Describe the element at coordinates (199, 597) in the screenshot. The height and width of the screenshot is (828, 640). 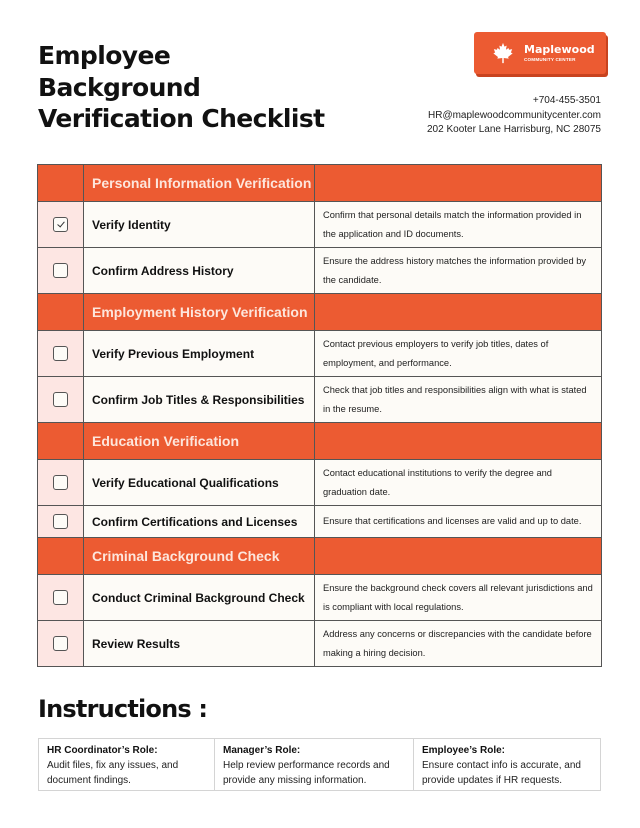
I see `task-label: Conduct Criminal Background Check` at that location.